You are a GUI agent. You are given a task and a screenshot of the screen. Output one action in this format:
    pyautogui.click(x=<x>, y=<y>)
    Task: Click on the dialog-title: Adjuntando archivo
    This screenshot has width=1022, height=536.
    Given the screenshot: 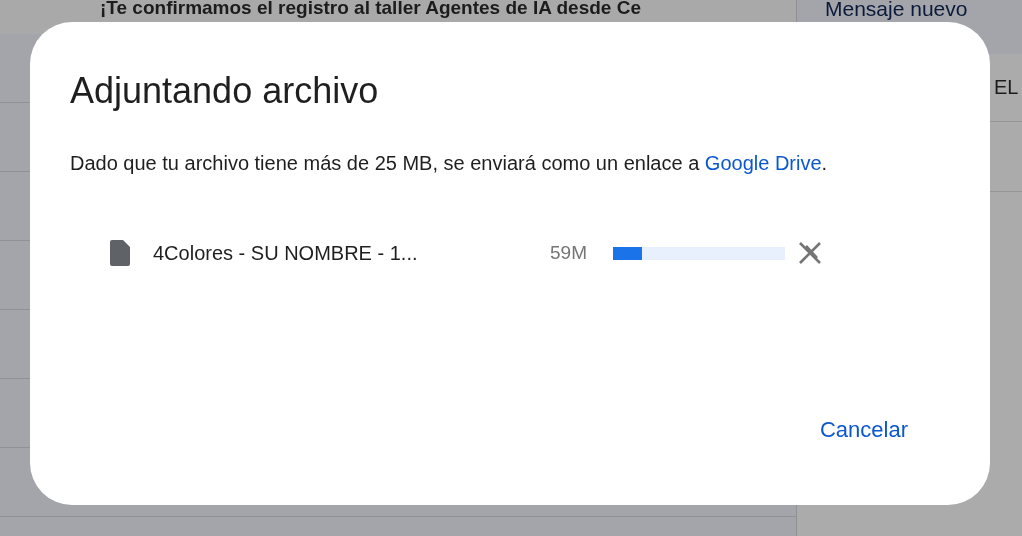 What is the action you would take?
    pyautogui.click(x=225, y=91)
    